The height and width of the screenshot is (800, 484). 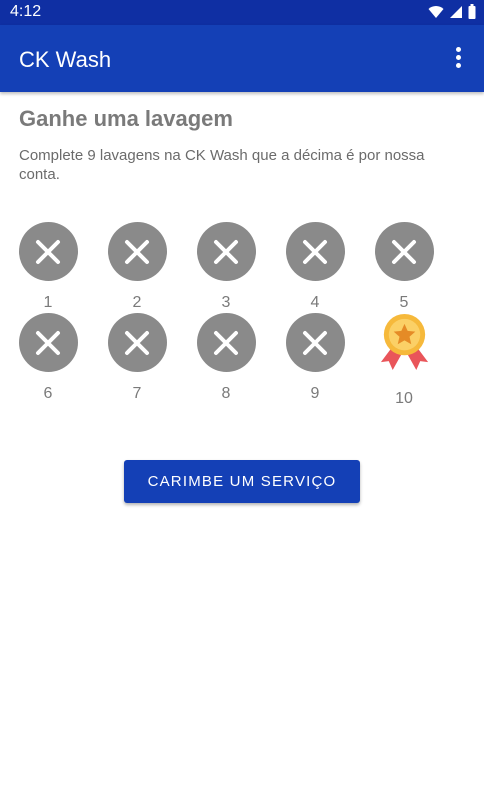 I want to click on stamp-4: 4, so click(x=315, y=267).